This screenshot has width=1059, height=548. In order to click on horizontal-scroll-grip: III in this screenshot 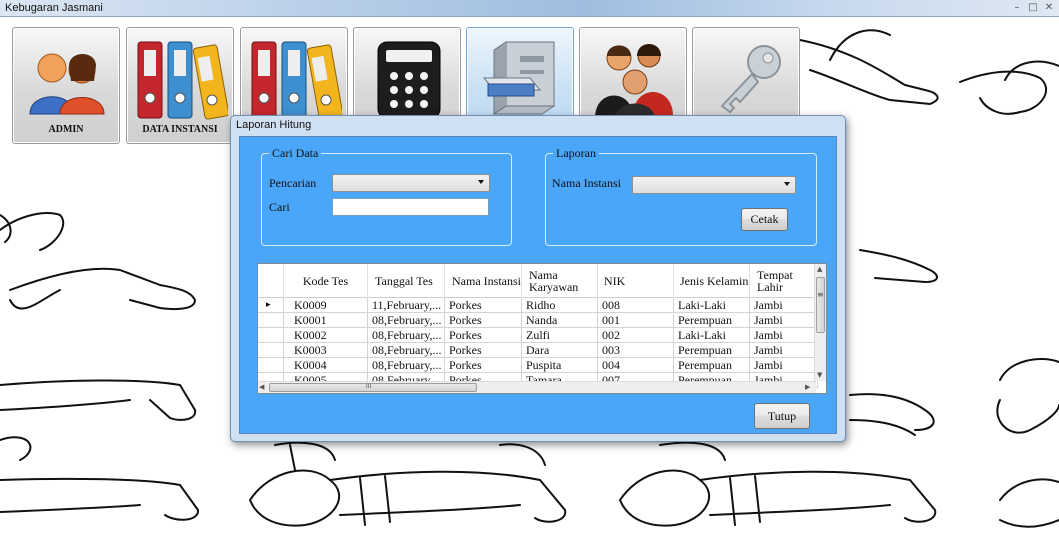, I will do `click(369, 386)`.